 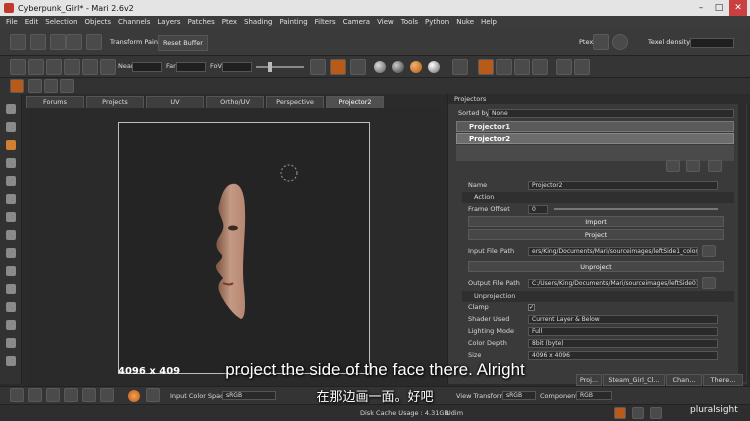 I want to click on scale-axis-icon, so click(x=540, y=67).